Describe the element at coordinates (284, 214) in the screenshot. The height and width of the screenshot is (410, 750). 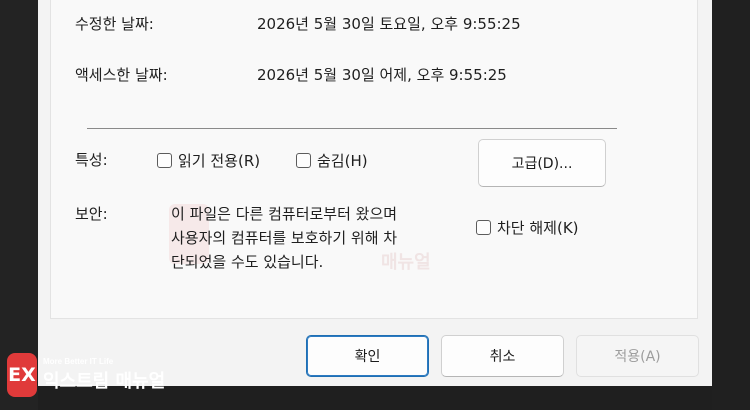
I see `security-message-line: 이 파일은 다른 컴퓨터로부터 왔으며` at that location.